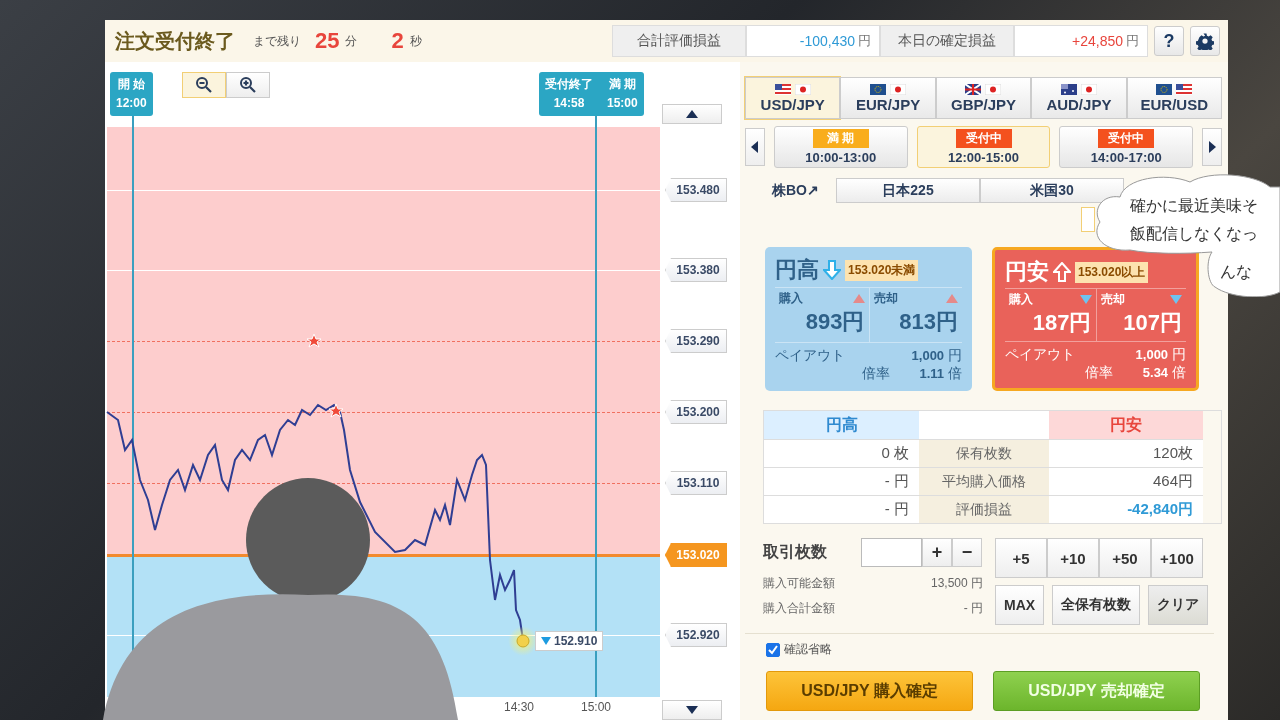 The width and height of the screenshot is (1280, 720). What do you see at coordinates (1062, 272) in the screenshot?
I see `up-arrow-icon` at bounding box center [1062, 272].